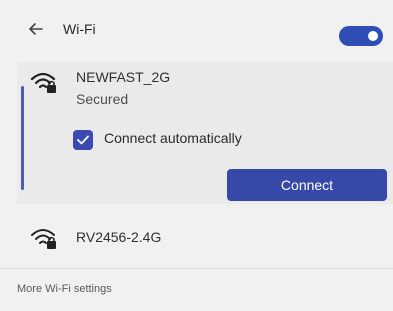 The width and height of the screenshot is (393, 311). I want to click on connect-automatically-checkbox, so click(83, 140).